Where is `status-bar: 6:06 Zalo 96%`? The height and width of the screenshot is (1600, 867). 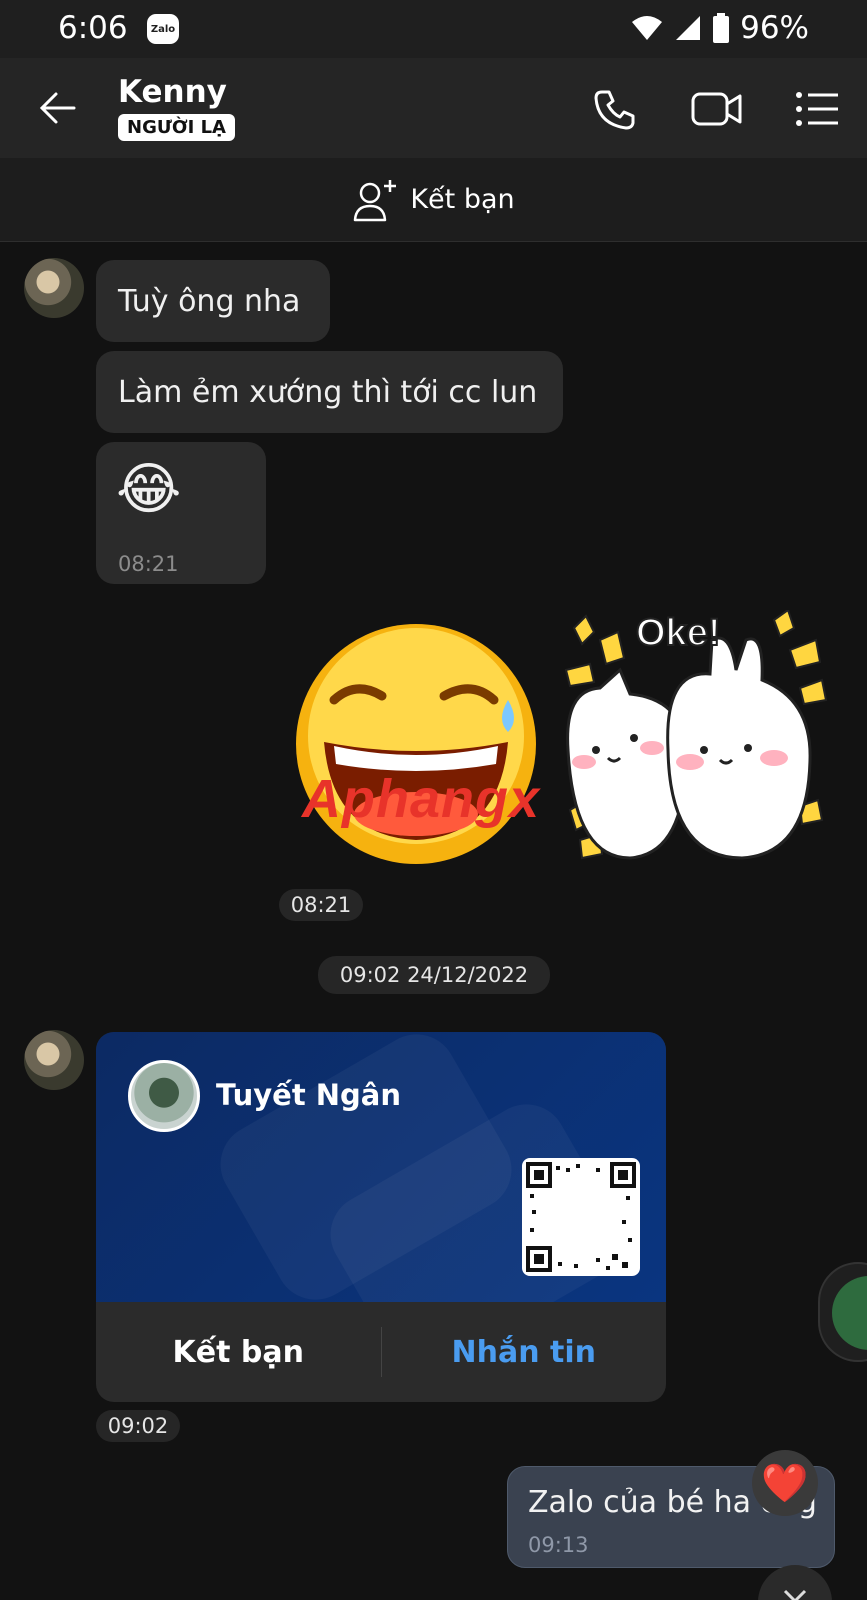 status-bar: 6:06 Zalo 96% is located at coordinates (433, 29).